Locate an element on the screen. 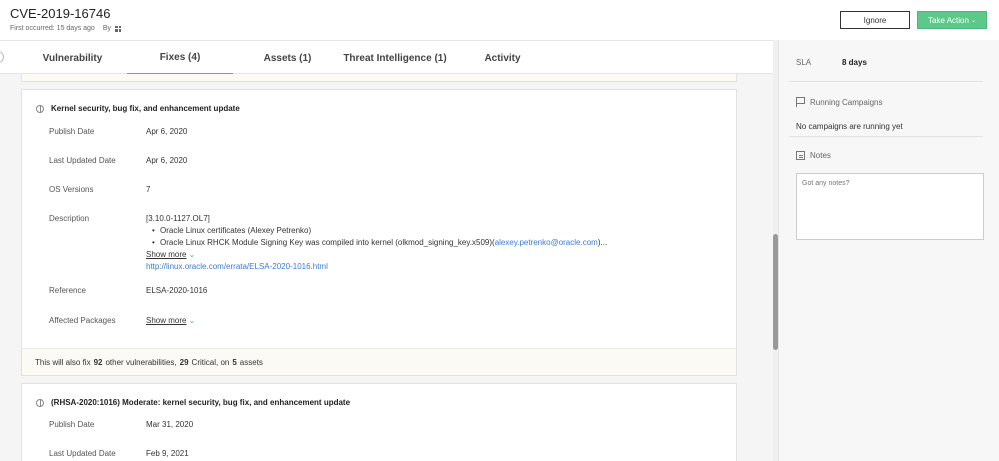 The width and height of the screenshot is (999, 461). affected-packages-toggle: Show more ⌄ is located at coordinates (170, 320).